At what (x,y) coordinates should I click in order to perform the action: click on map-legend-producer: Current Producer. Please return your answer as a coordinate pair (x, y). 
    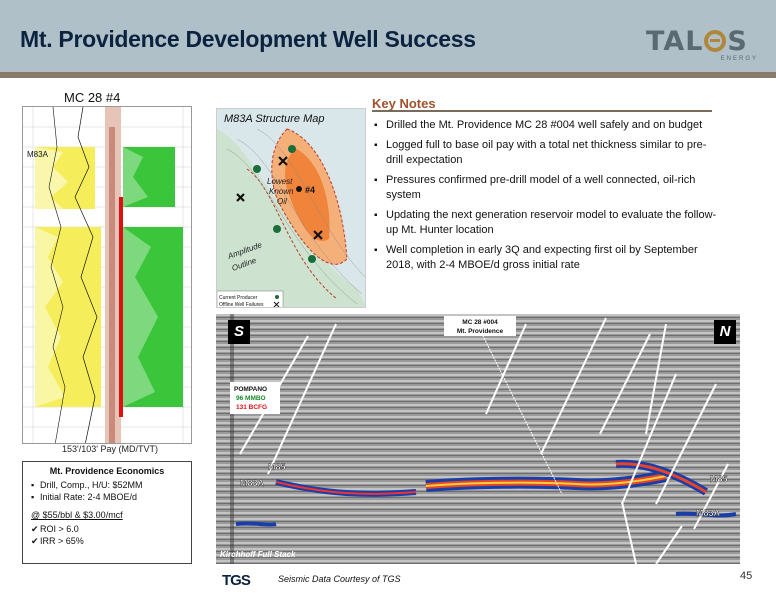
    Looking at the image, I should click on (238, 298).